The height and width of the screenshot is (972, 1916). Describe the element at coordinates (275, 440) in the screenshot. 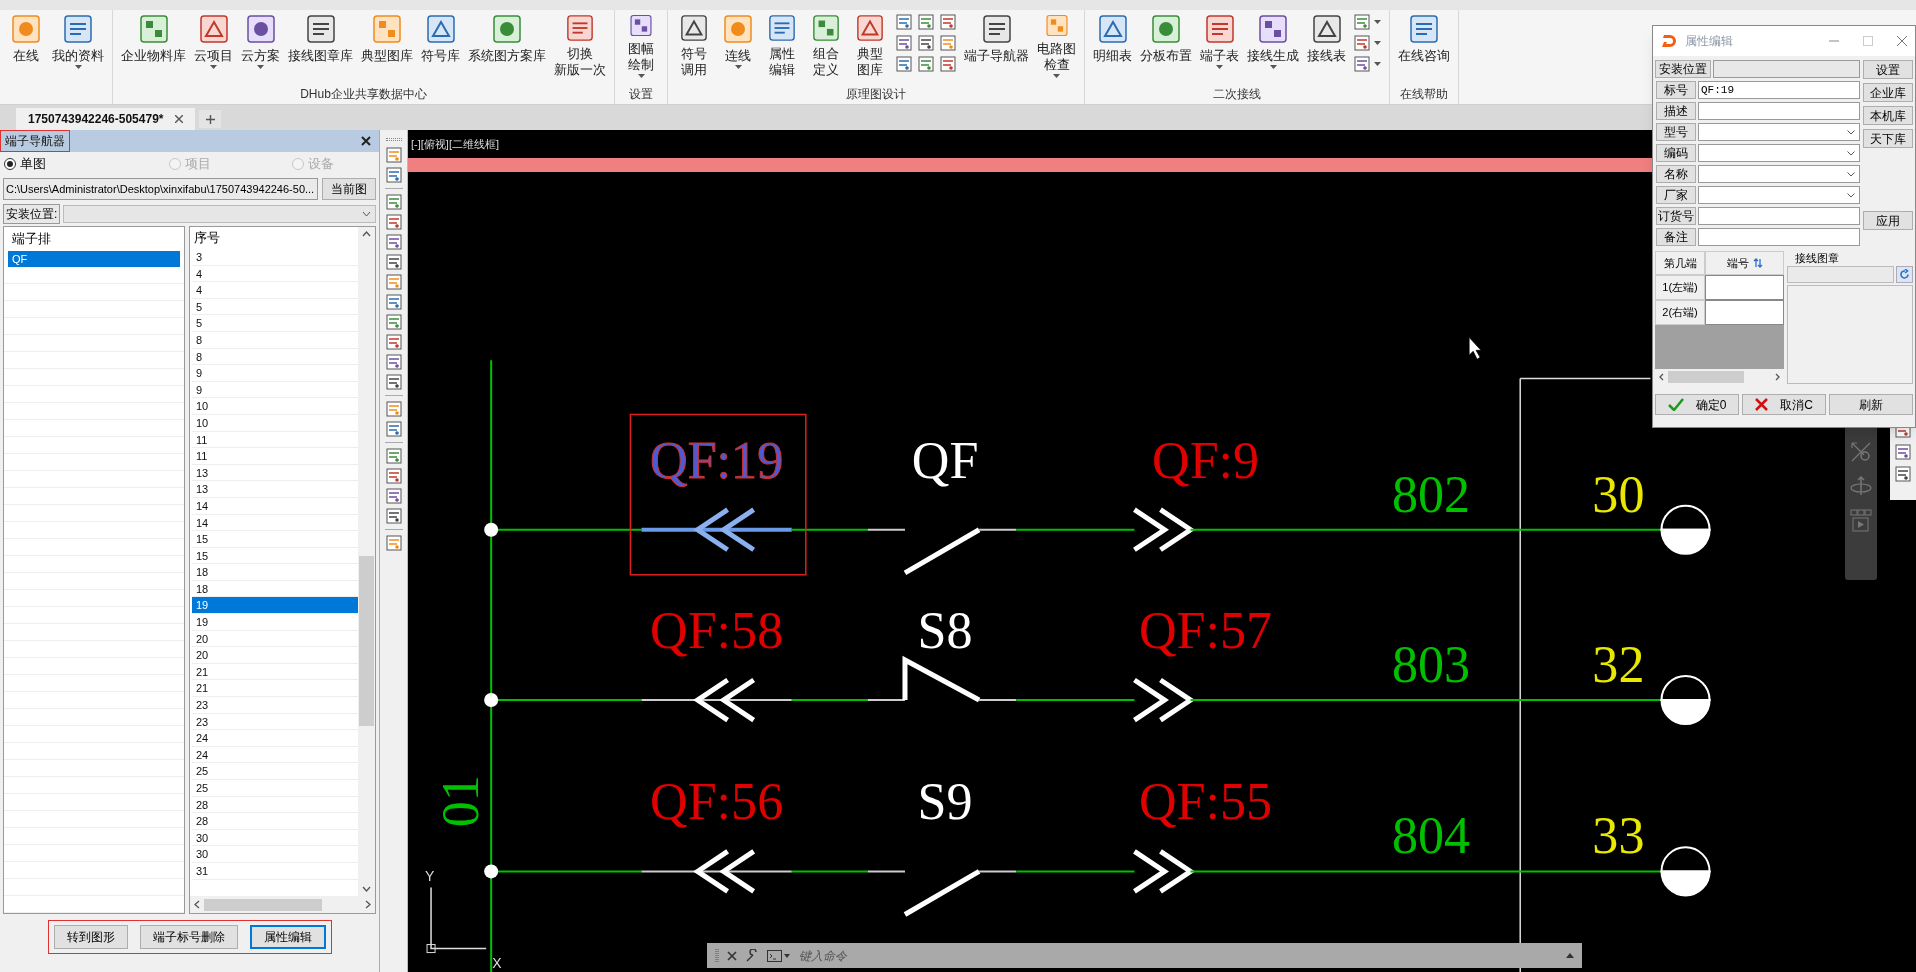

I see `number-item: 11` at that location.